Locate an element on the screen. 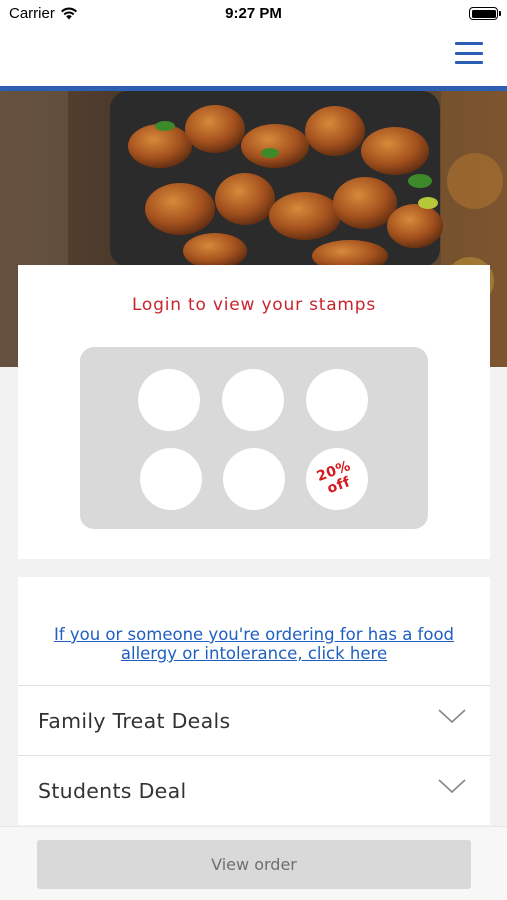 This screenshot has width=507, height=900. reward-stamp: 20% off is located at coordinates (337, 479).